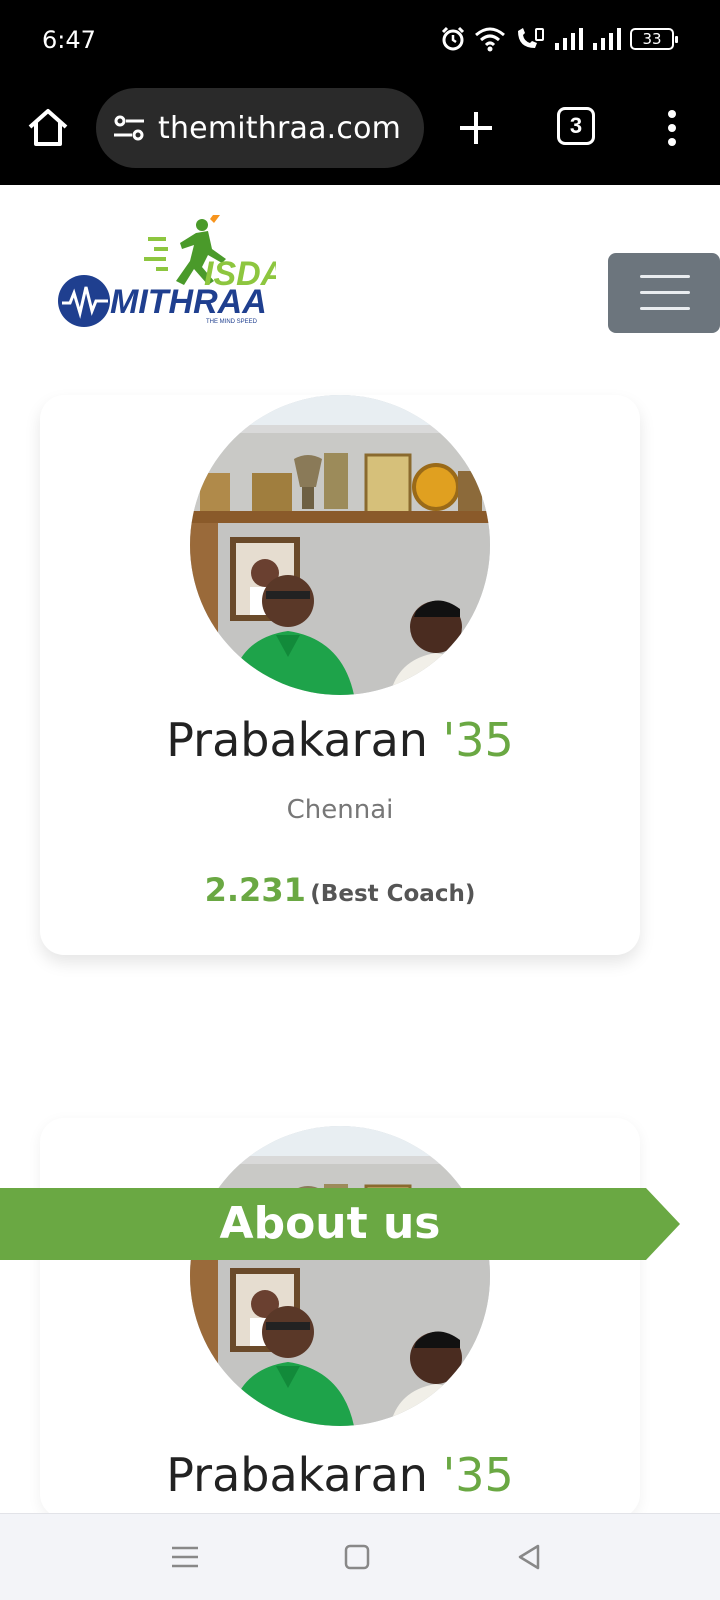 The width and height of the screenshot is (720, 1600). I want to click on isda-mithraa-logo: ISDA MITHRAA THE MIND SPEED, so click(166, 272).